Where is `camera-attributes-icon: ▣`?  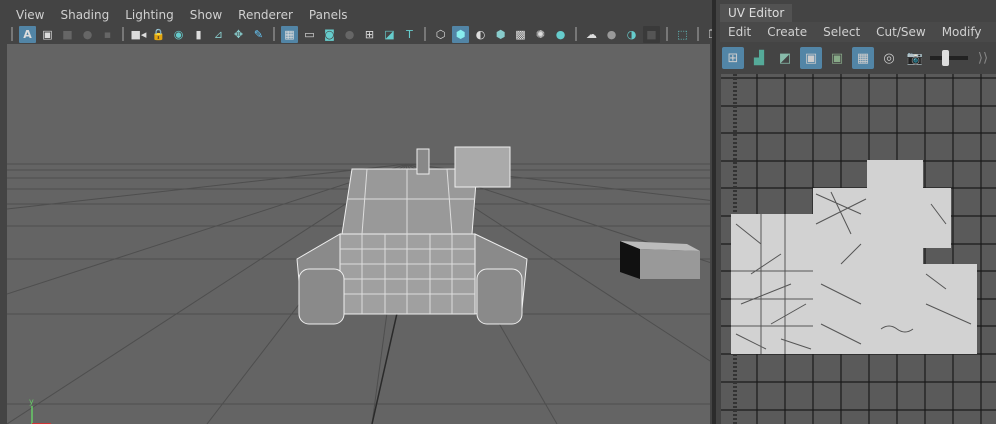
camera-attributes-icon: ▣ is located at coordinates (47, 34).